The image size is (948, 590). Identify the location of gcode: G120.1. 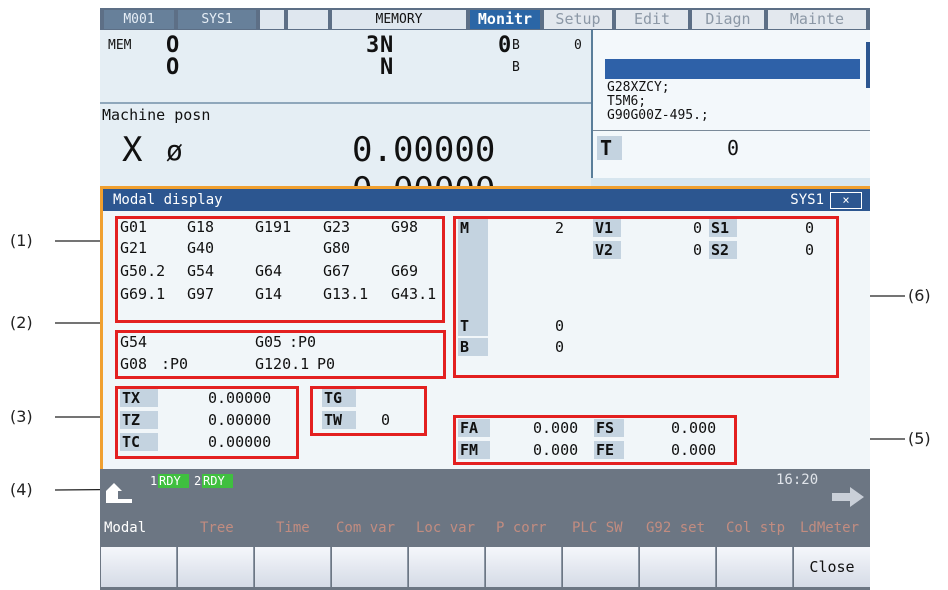
(282, 364).